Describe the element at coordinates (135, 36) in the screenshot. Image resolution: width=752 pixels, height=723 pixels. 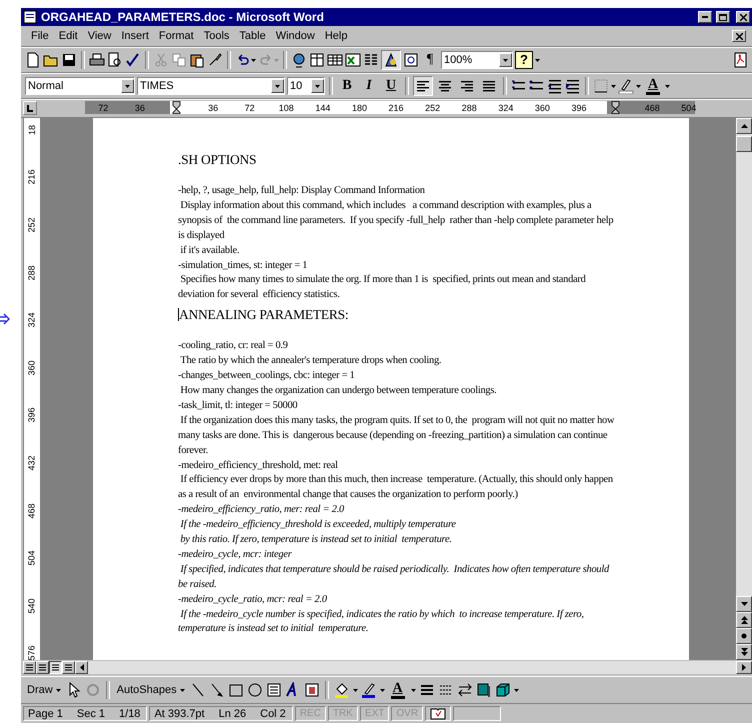
I see `menu-item: Insert` at that location.